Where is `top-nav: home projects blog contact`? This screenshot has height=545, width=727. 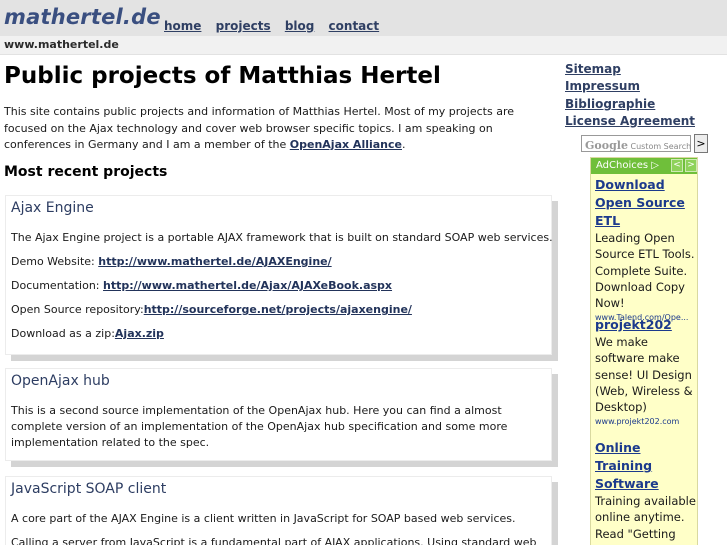
top-nav: home projects blog contact is located at coordinates (276, 26).